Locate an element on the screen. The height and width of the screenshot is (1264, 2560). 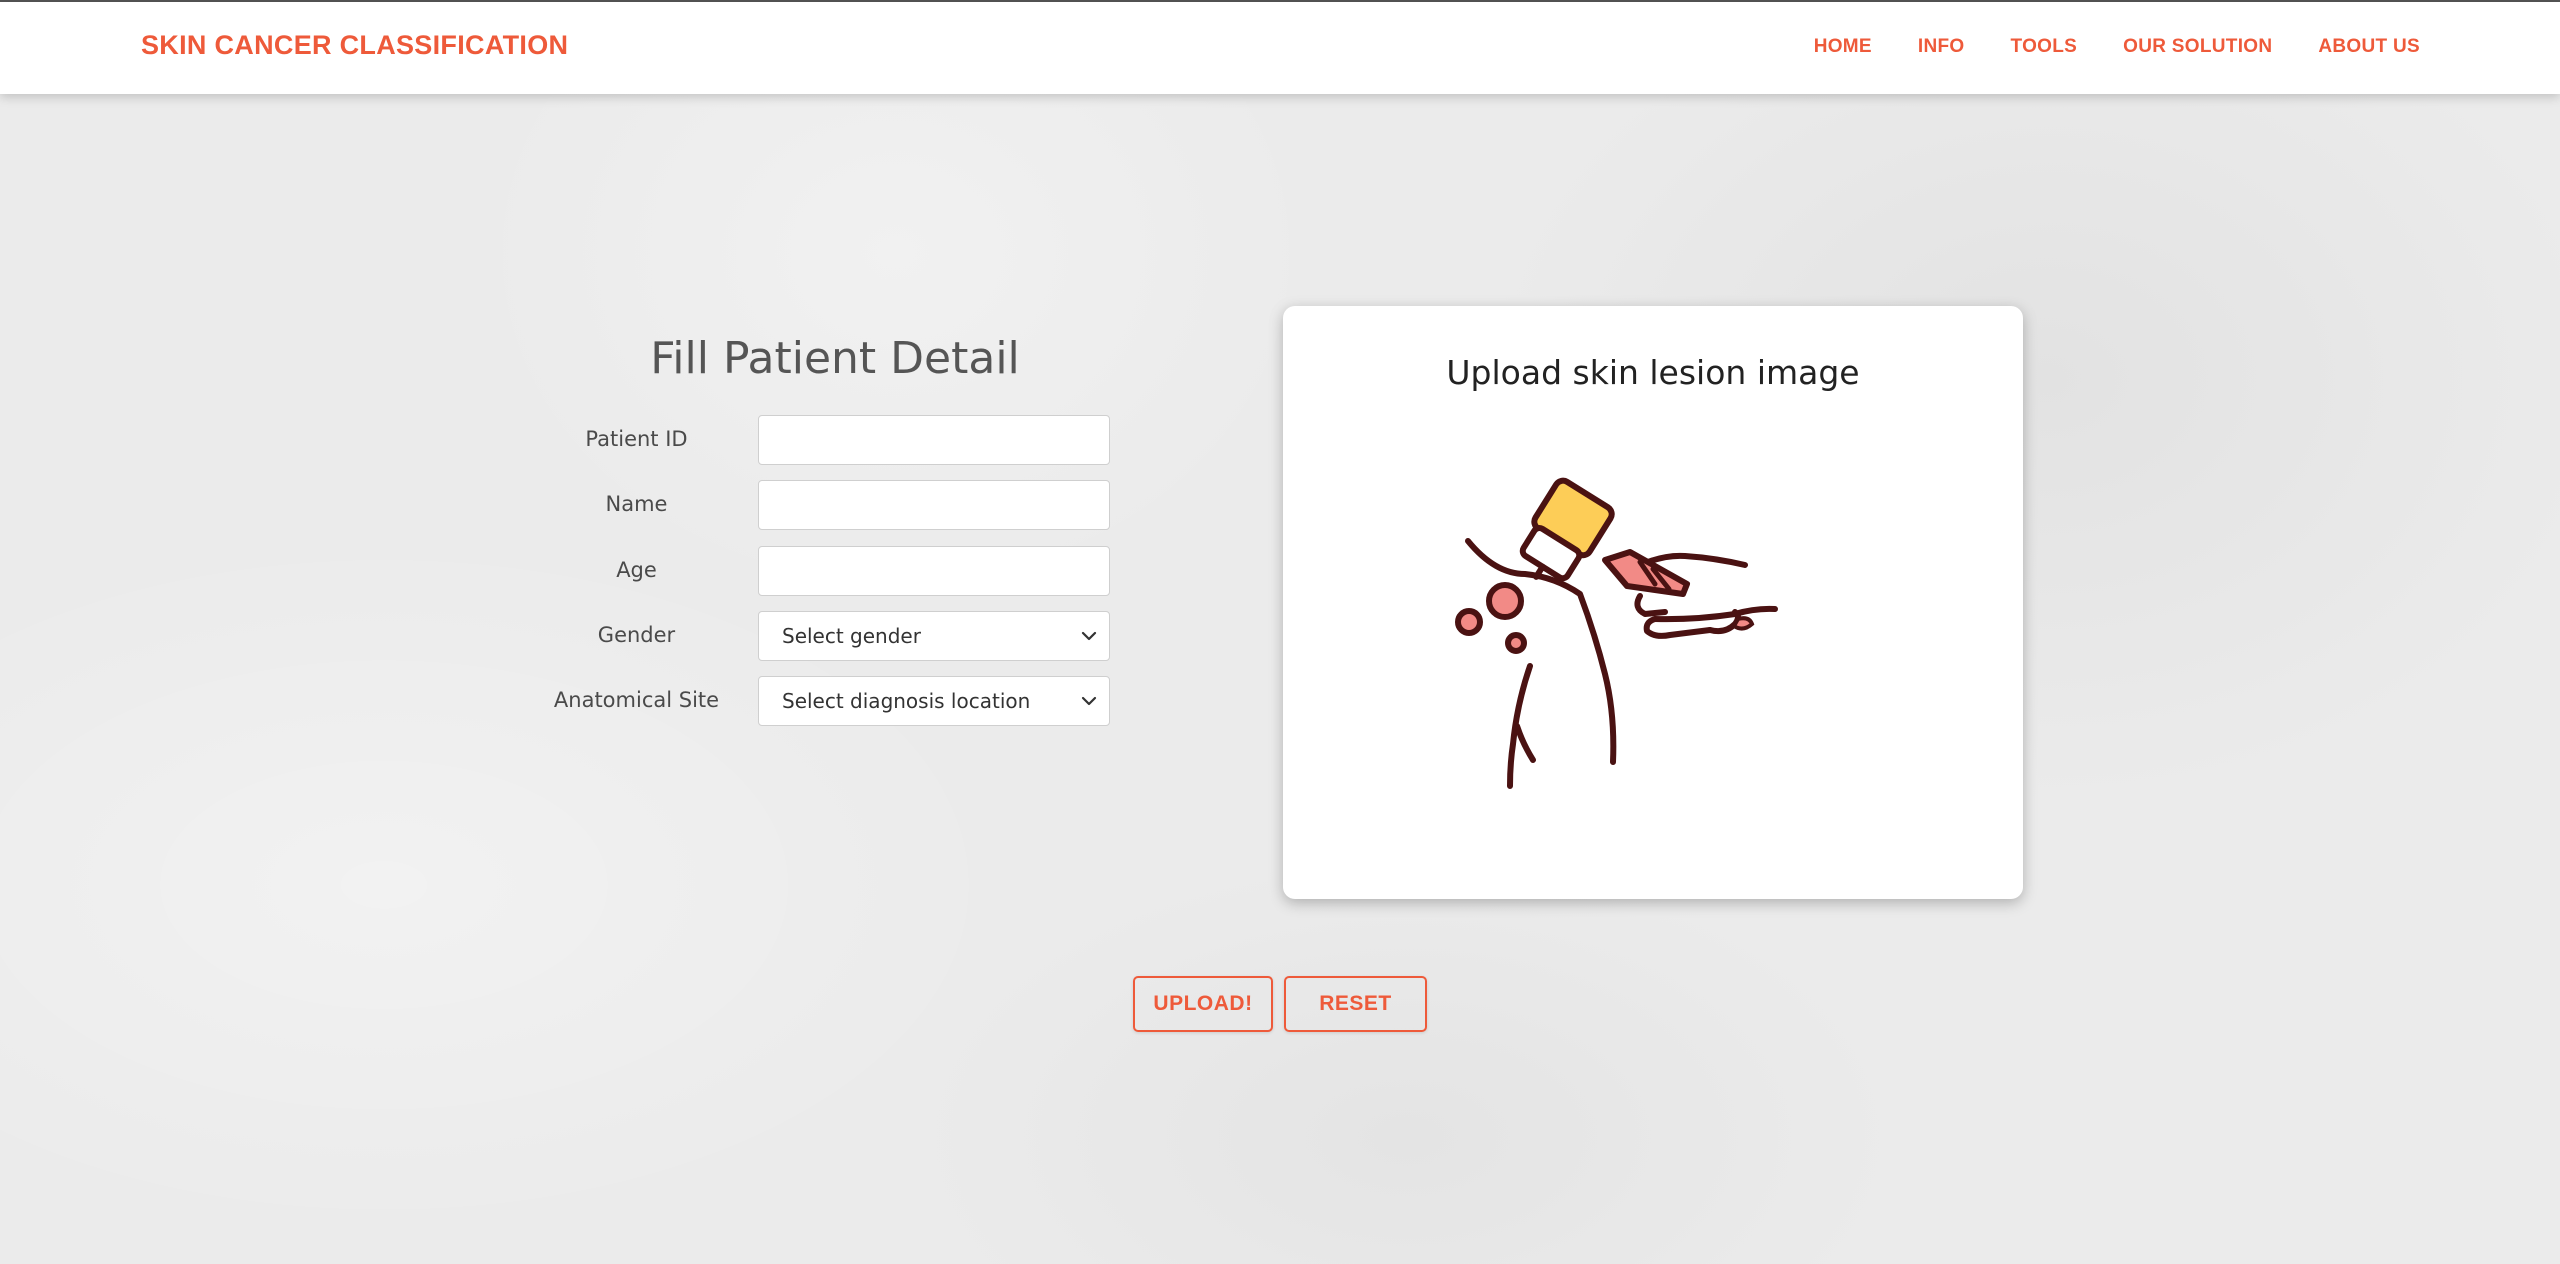
brand-logo-text: SKIN CANCER CLASSIFICATION is located at coordinates (354, 45).